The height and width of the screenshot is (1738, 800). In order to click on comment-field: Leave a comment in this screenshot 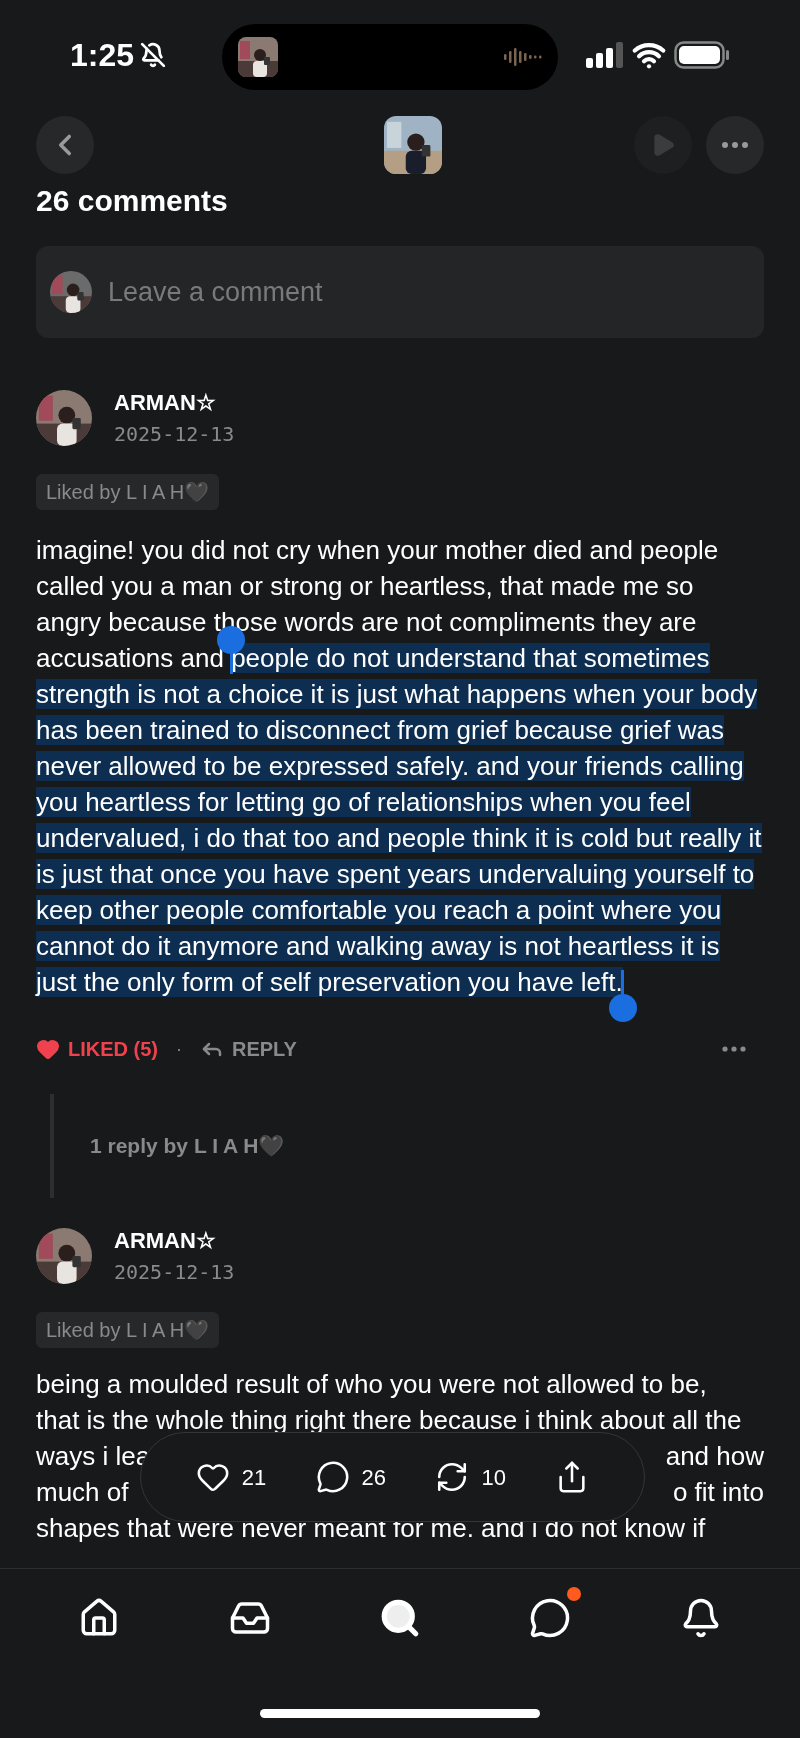, I will do `click(400, 292)`.